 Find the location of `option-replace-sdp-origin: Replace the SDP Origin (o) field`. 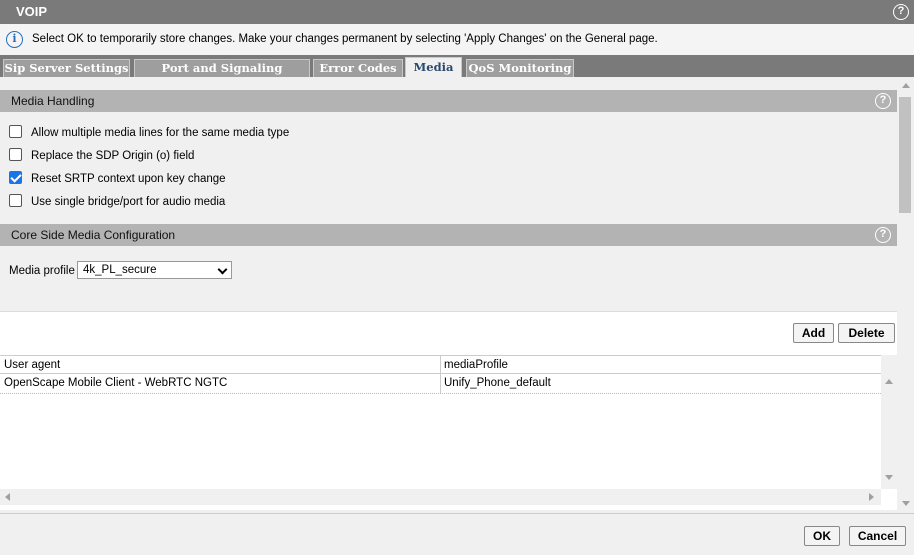

option-replace-sdp-origin: Replace the SDP Origin (o) field is located at coordinates (102, 156).